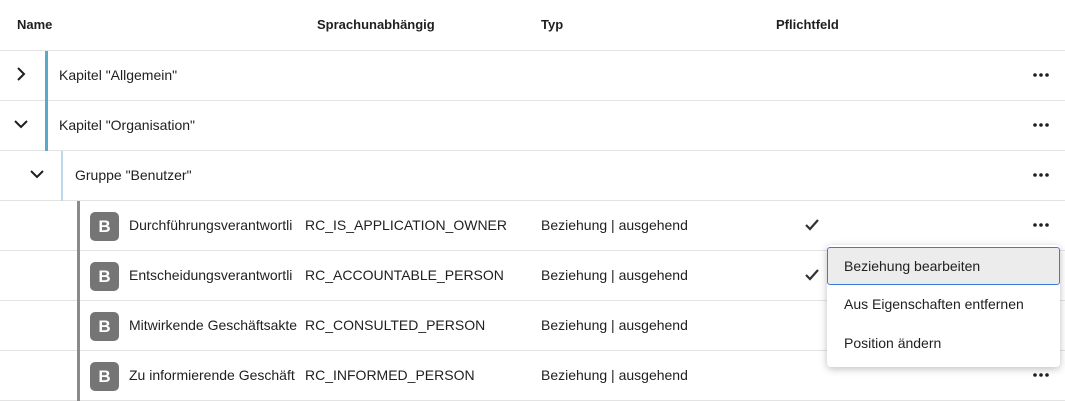 The height and width of the screenshot is (401, 1065). I want to click on relation-name: Entscheidungsverantwortli, so click(211, 275).